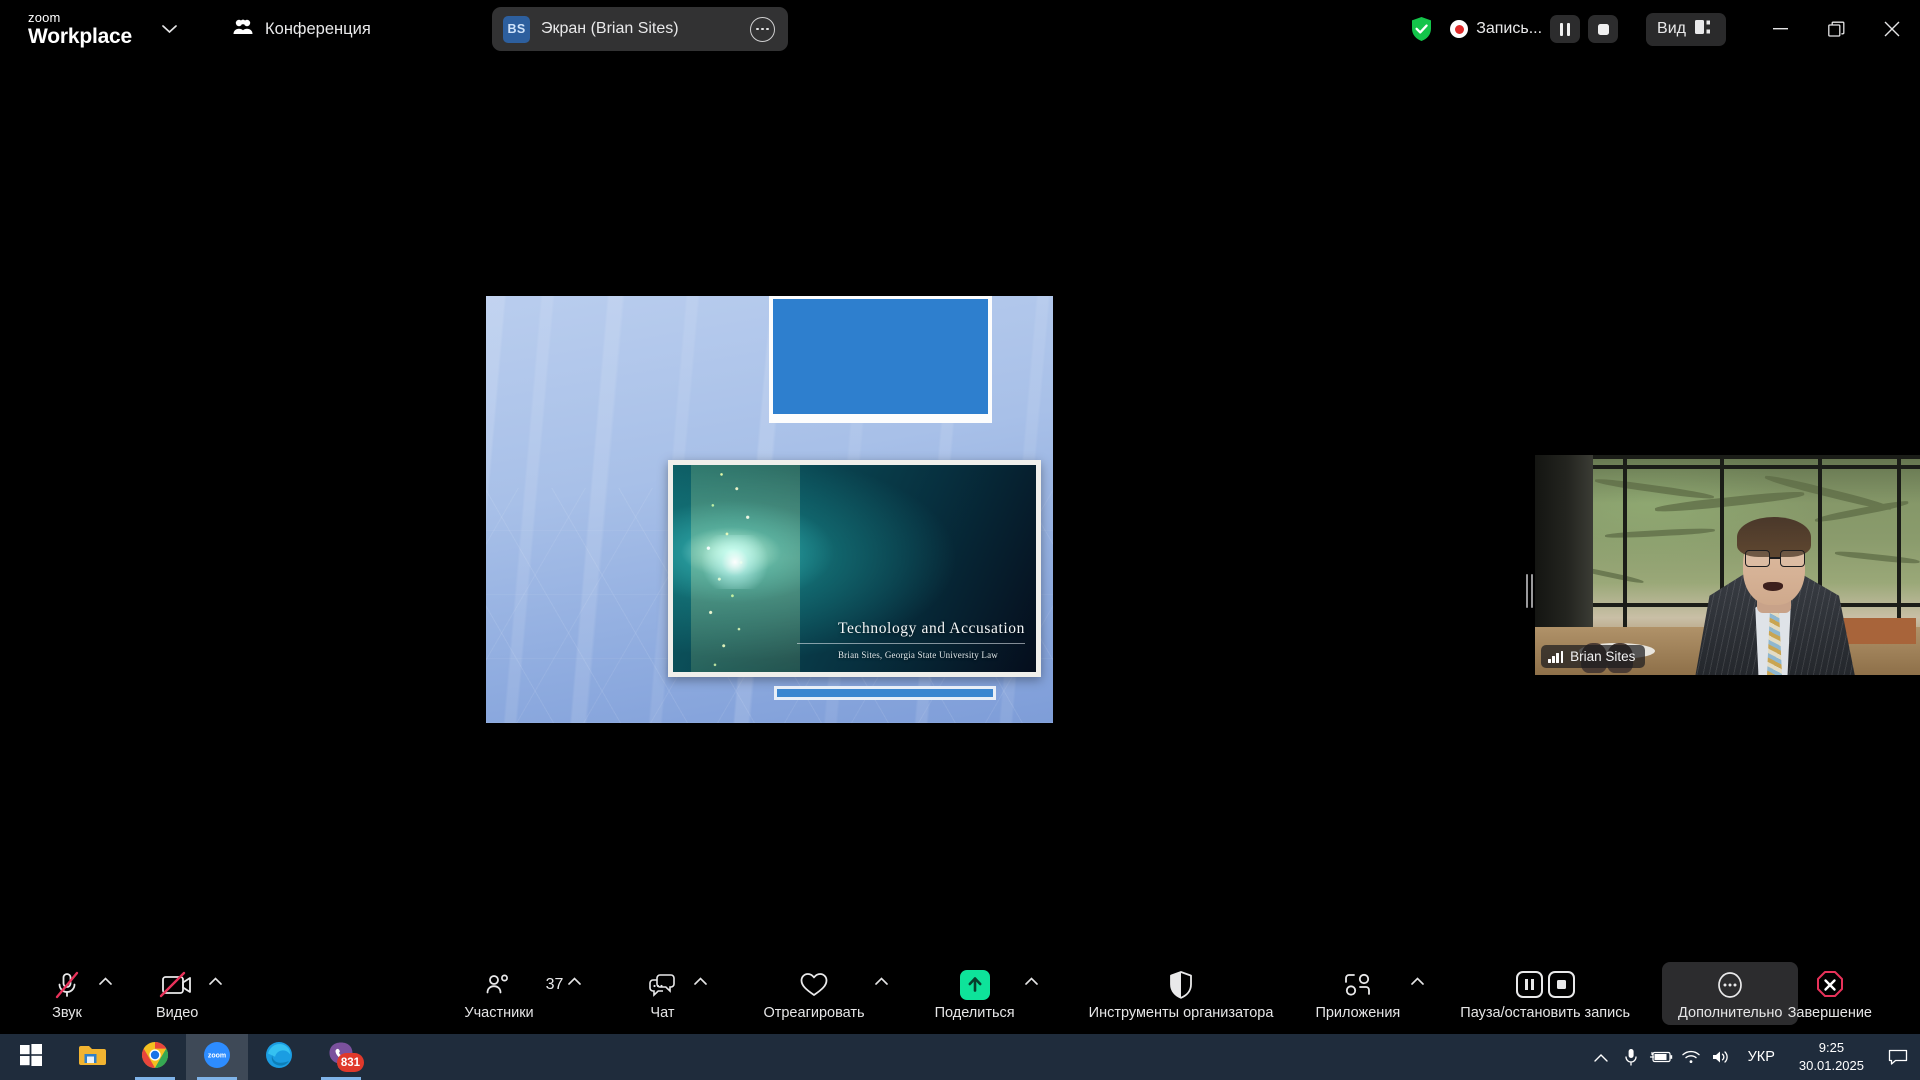  What do you see at coordinates (1761, 1057) in the screenshot?
I see `language-indicator: УКР` at bounding box center [1761, 1057].